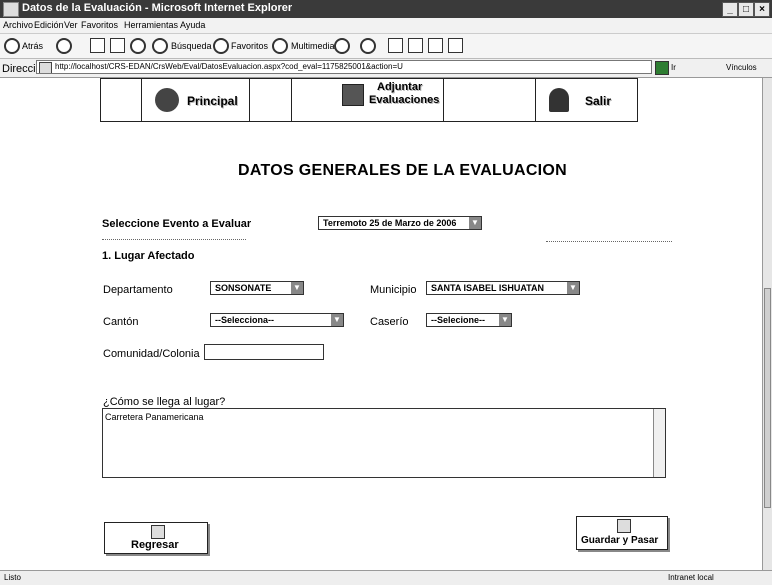 The image size is (772, 585). Describe the element at coordinates (249, 46) in the screenshot. I see `favorites-button-label: Favoritos` at that location.